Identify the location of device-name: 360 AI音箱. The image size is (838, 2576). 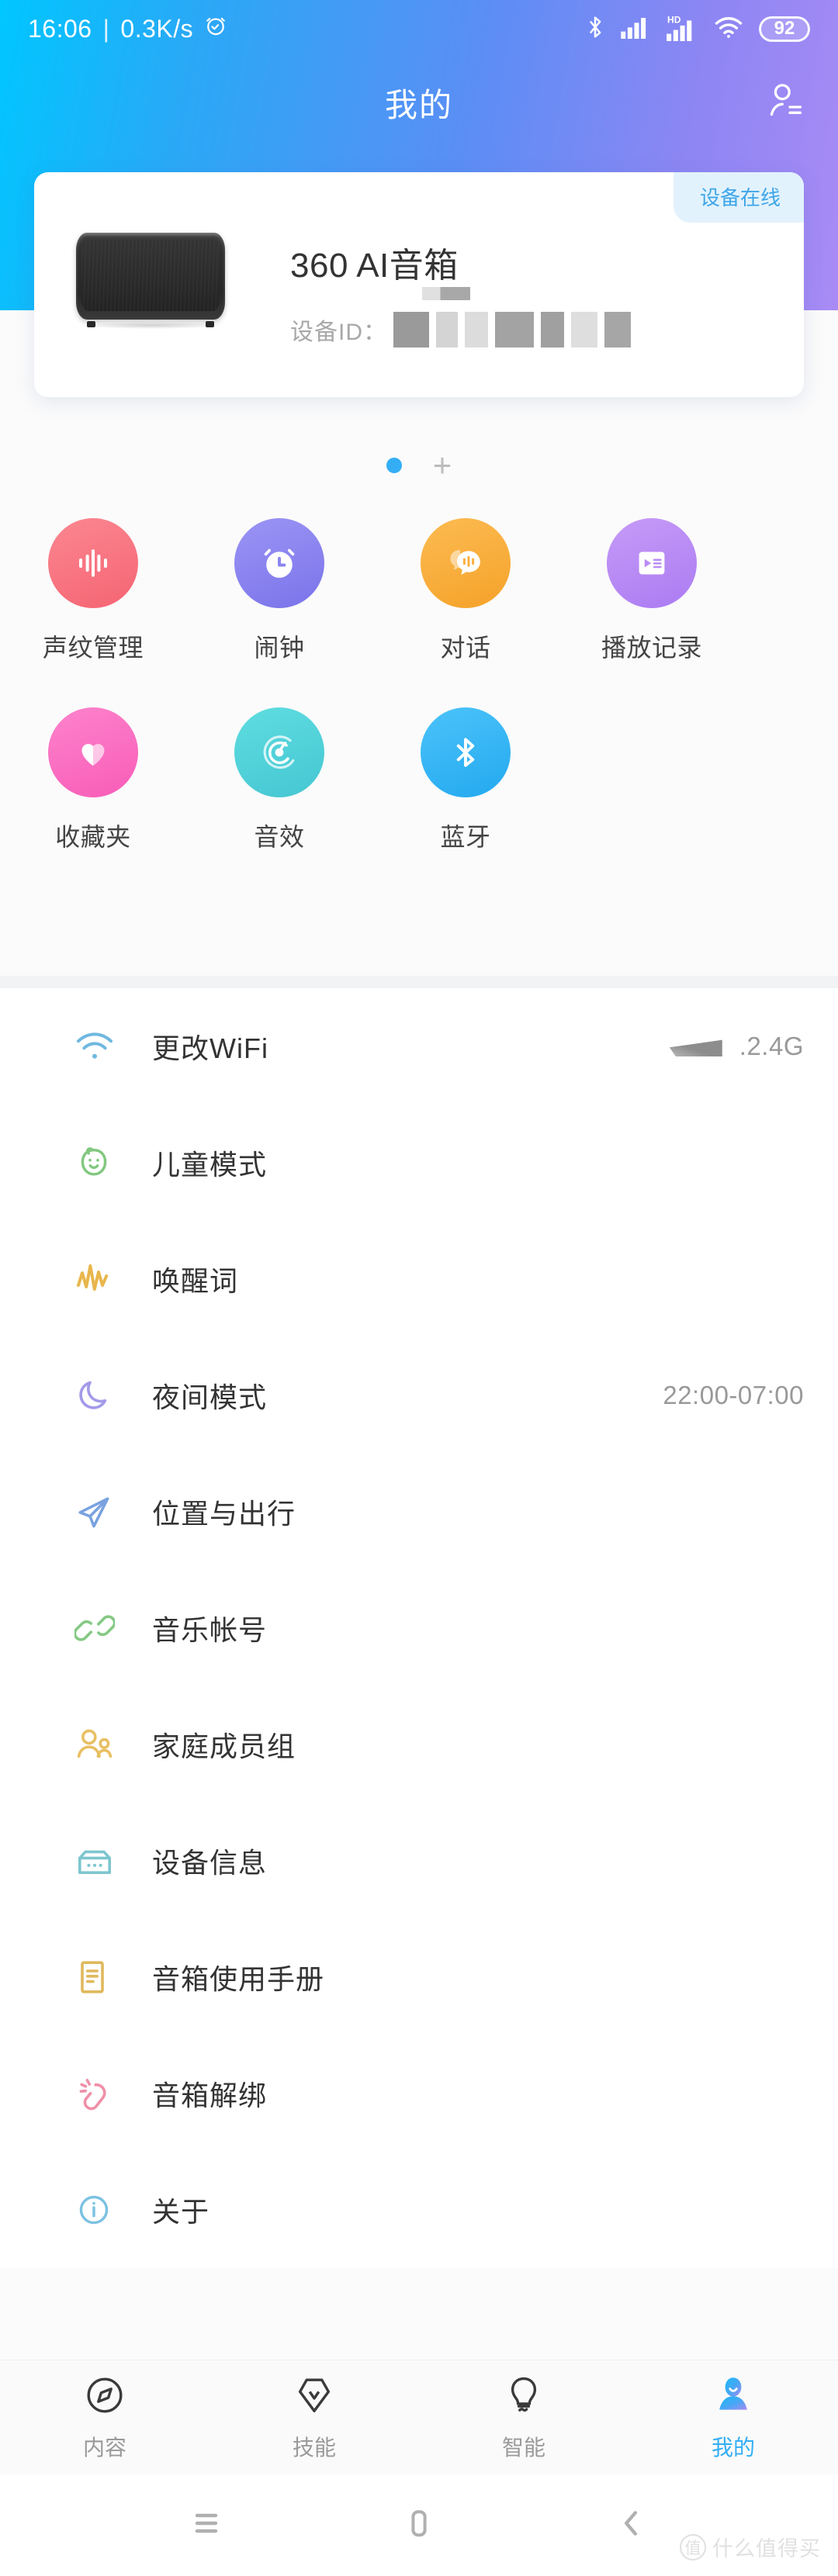
(374, 266).